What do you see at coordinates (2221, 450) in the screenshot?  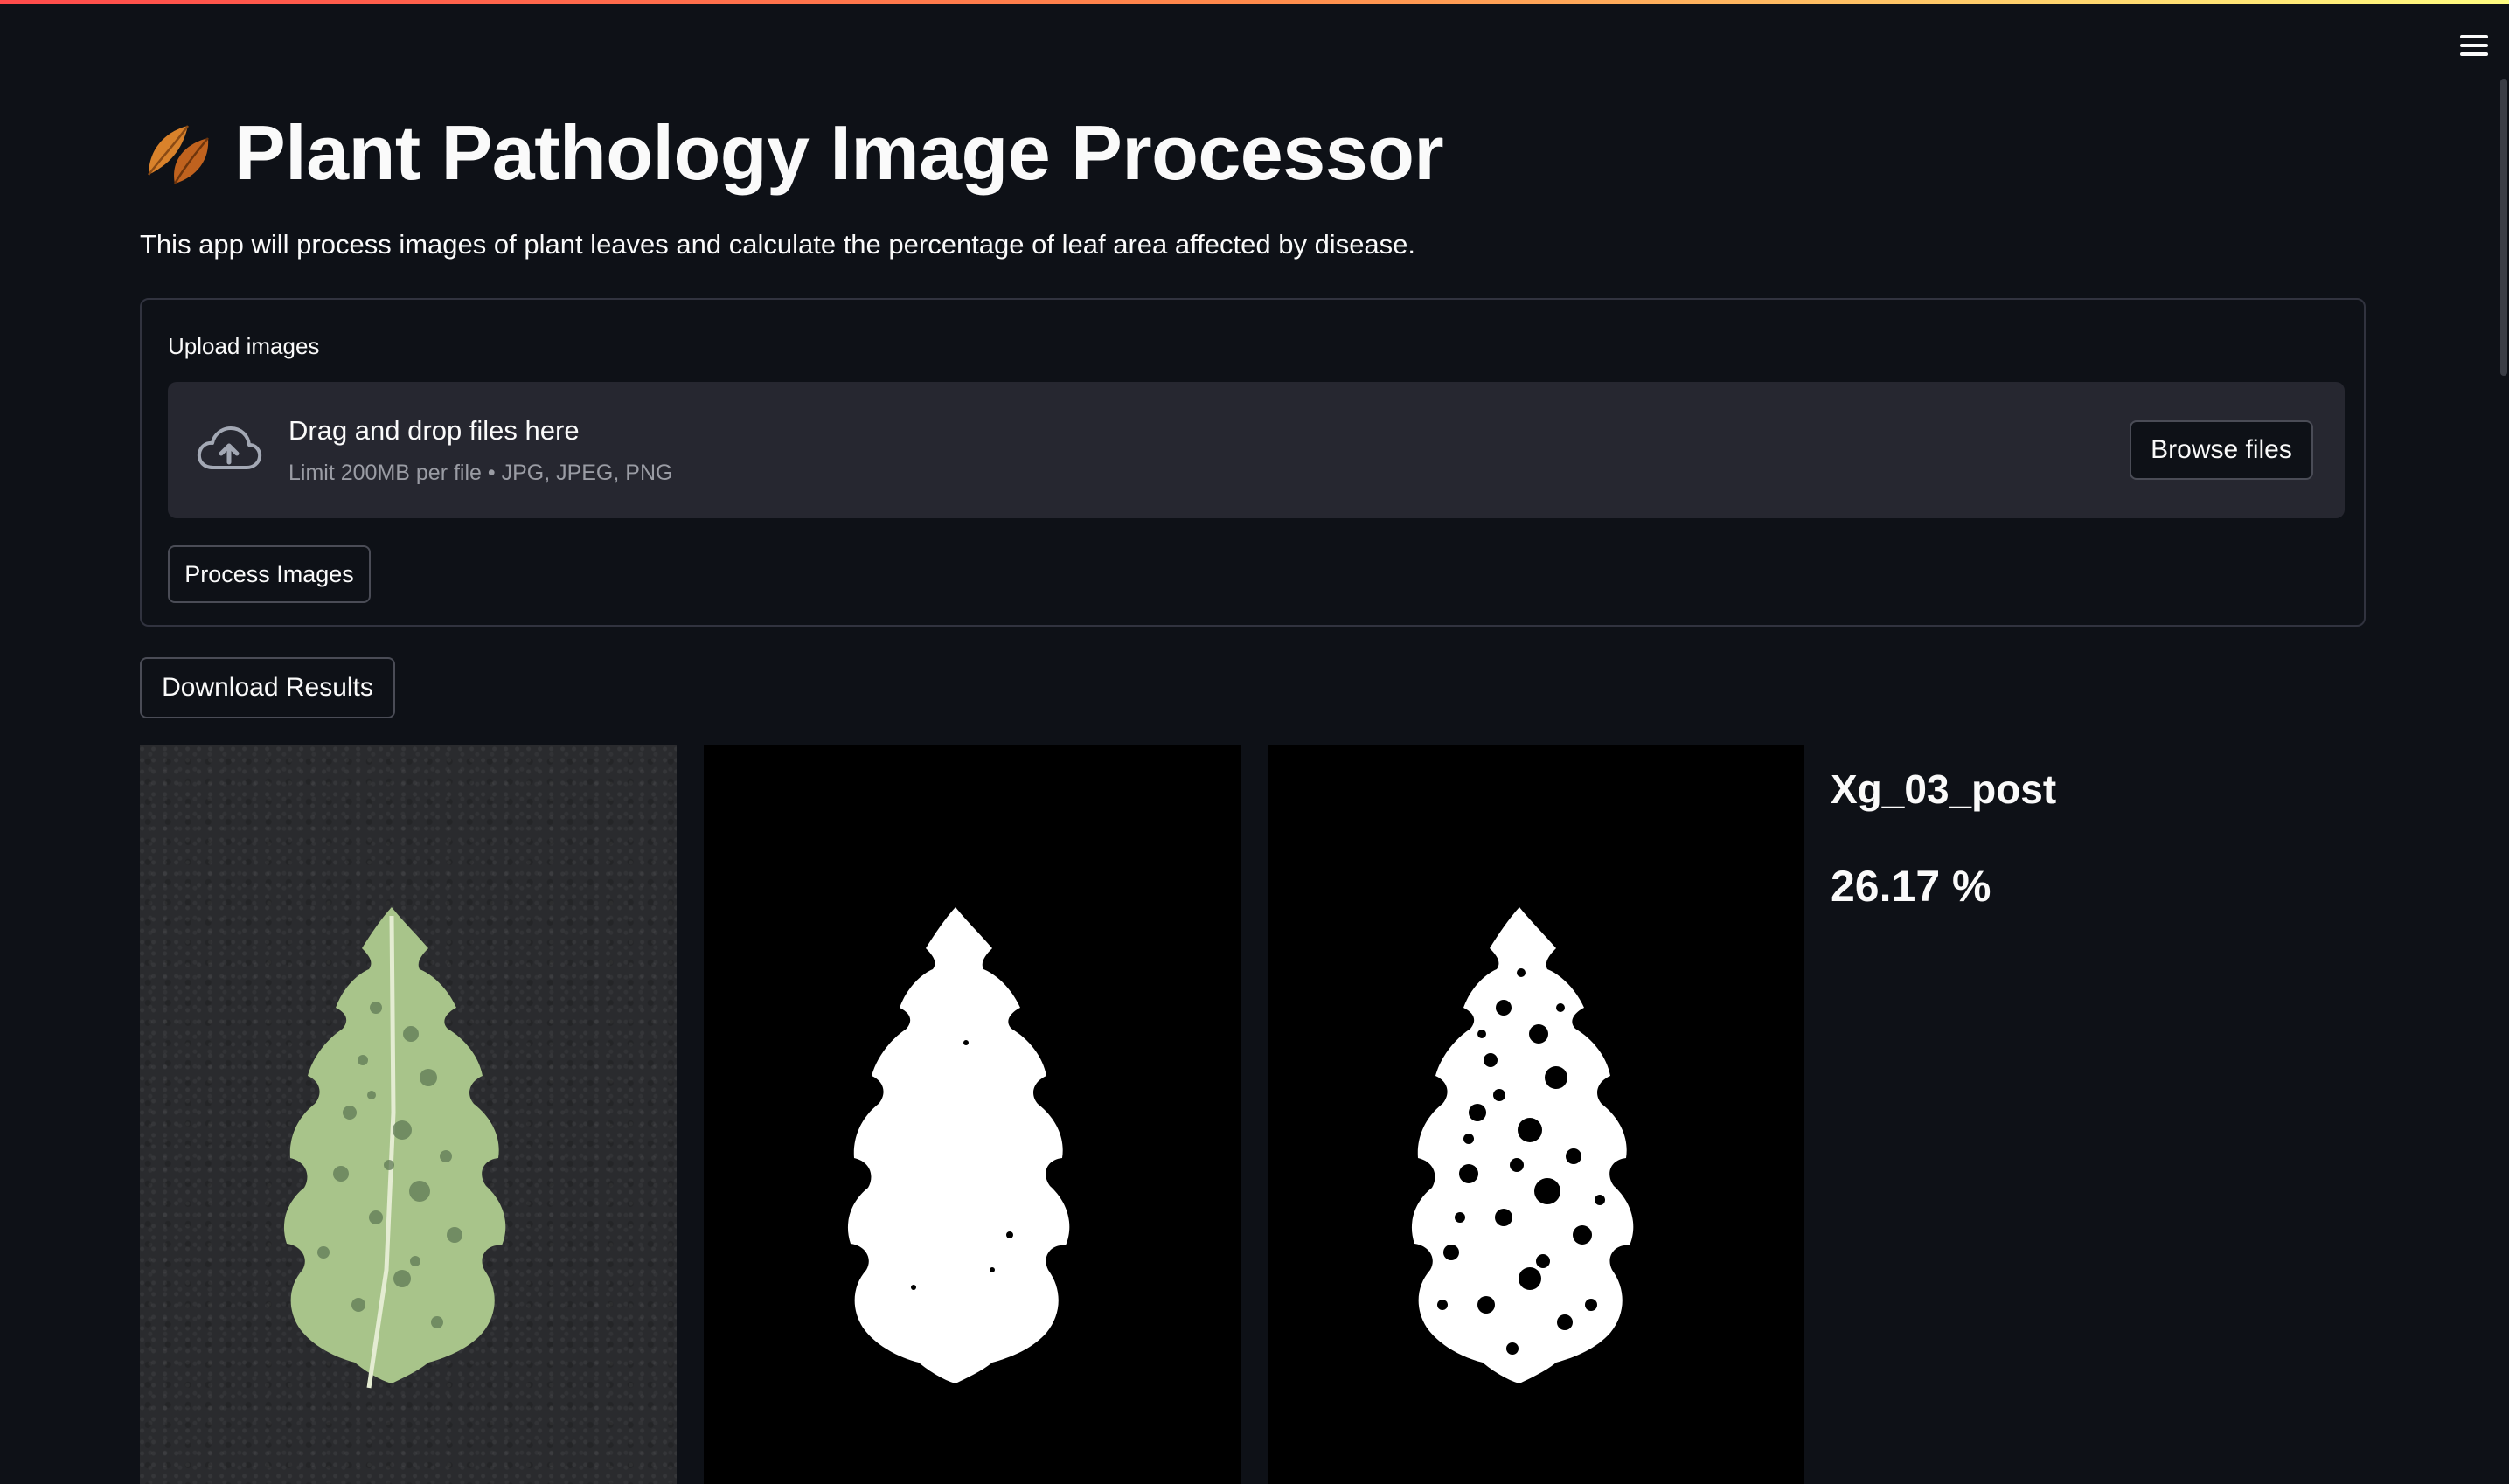 I see `browse-files-button: Browse files` at bounding box center [2221, 450].